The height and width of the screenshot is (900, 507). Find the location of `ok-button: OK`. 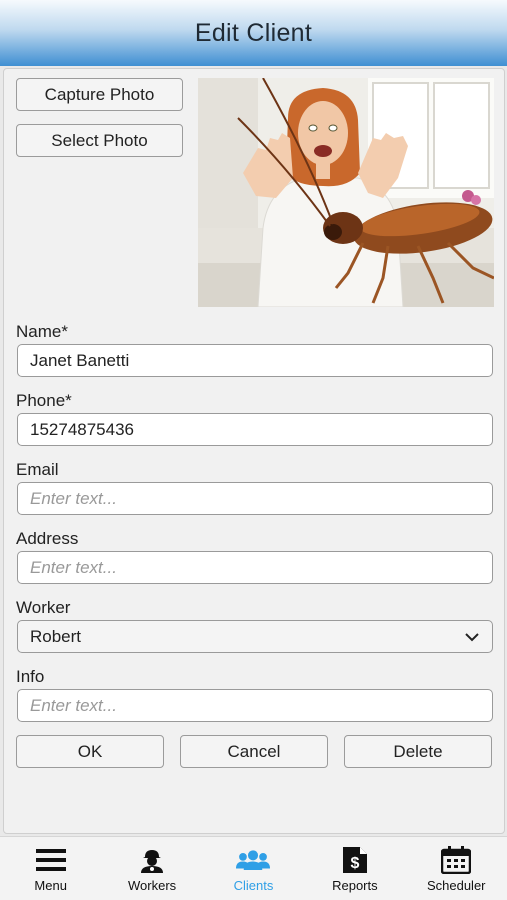

ok-button: OK is located at coordinates (90, 751).